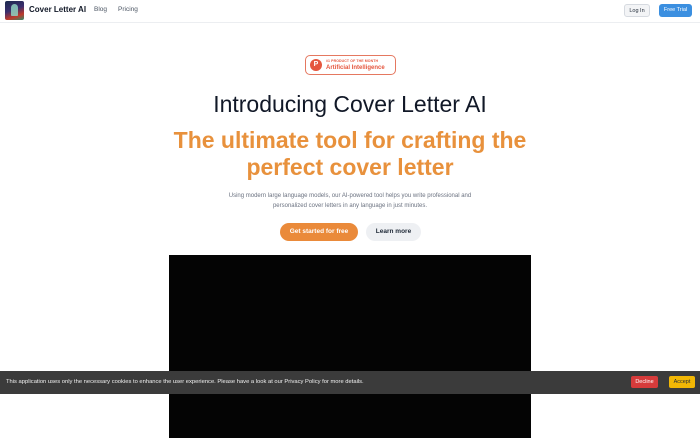 This screenshot has width=700, height=438. What do you see at coordinates (355, 68) in the screenshot?
I see `badge-category: Artificial Intelligence` at bounding box center [355, 68].